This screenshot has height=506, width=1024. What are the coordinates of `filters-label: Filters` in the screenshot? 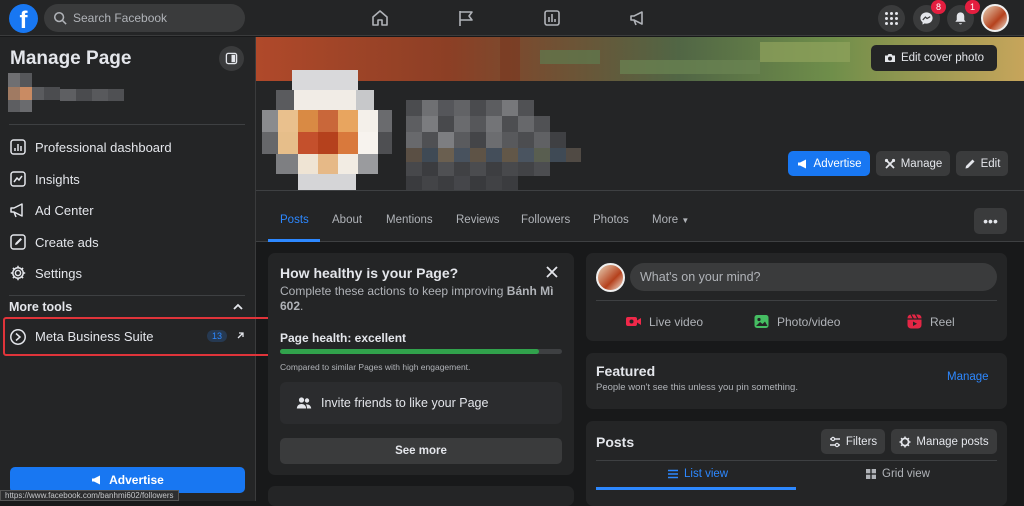 It's located at (861, 441).